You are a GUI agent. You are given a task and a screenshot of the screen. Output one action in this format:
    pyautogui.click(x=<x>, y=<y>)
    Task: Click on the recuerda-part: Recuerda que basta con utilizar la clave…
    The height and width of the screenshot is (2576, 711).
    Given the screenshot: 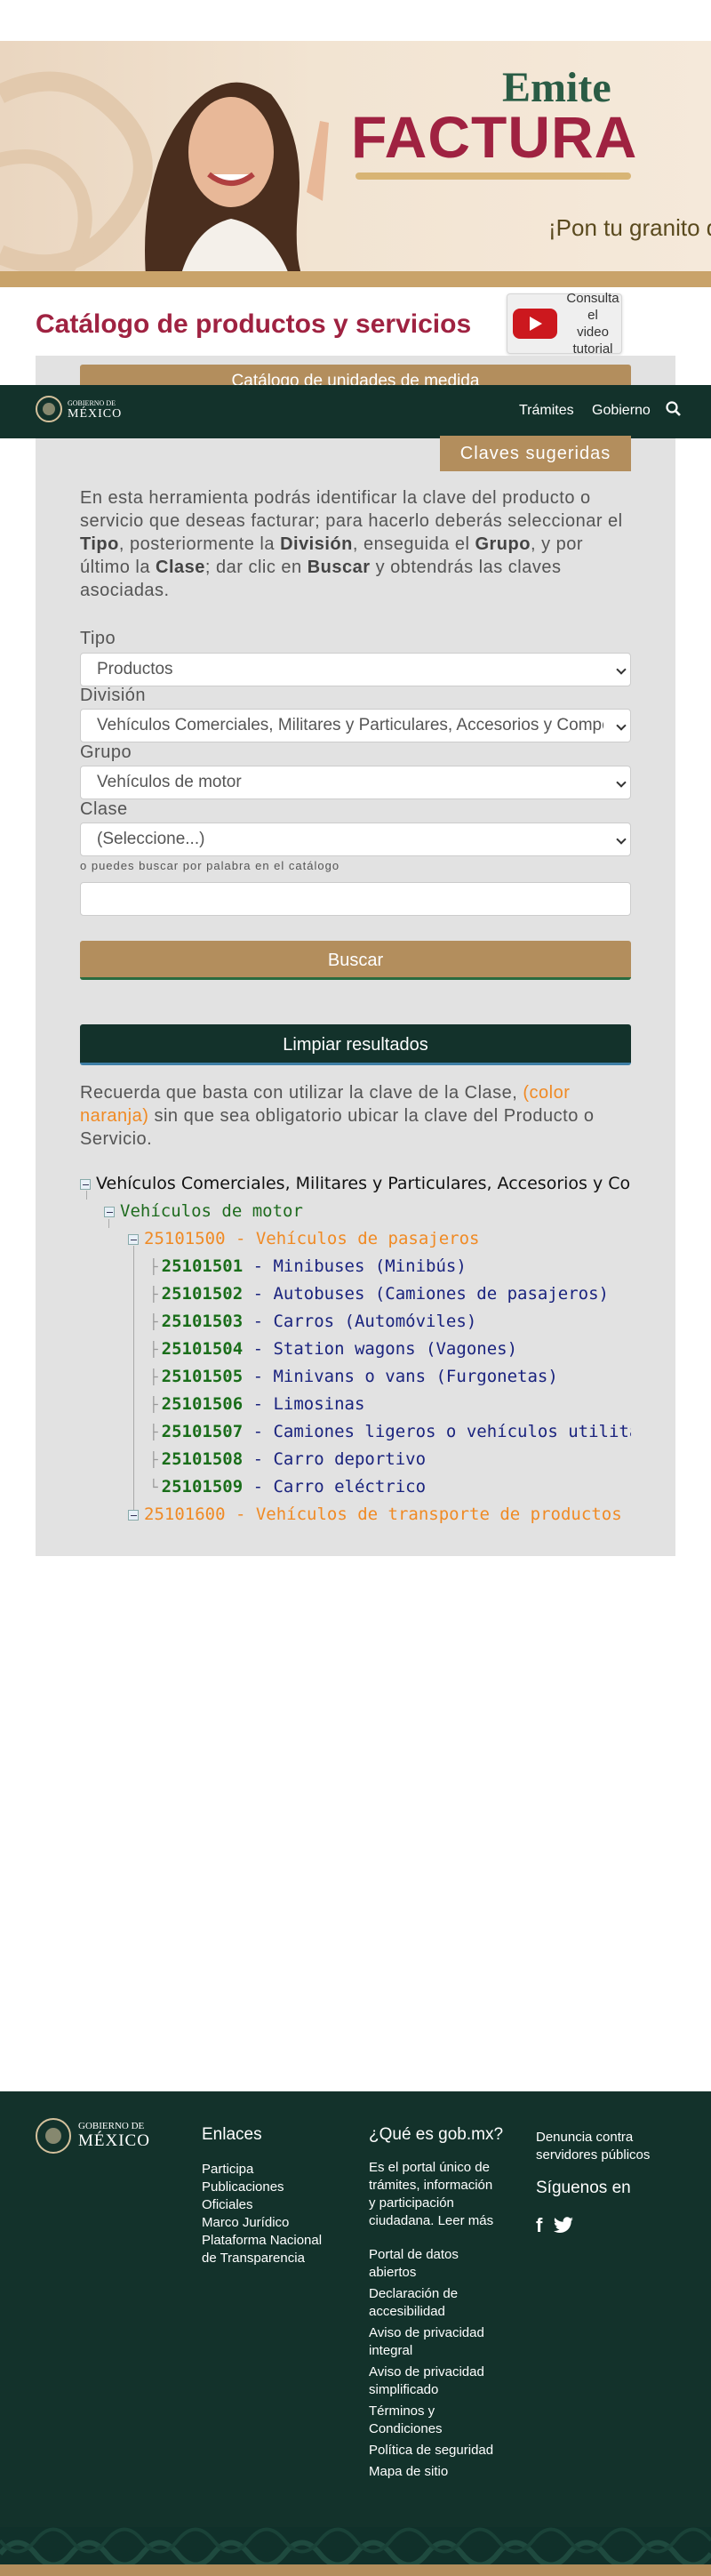 What is the action you would take?
    pyautogui.click(x=301, y=1093)
    